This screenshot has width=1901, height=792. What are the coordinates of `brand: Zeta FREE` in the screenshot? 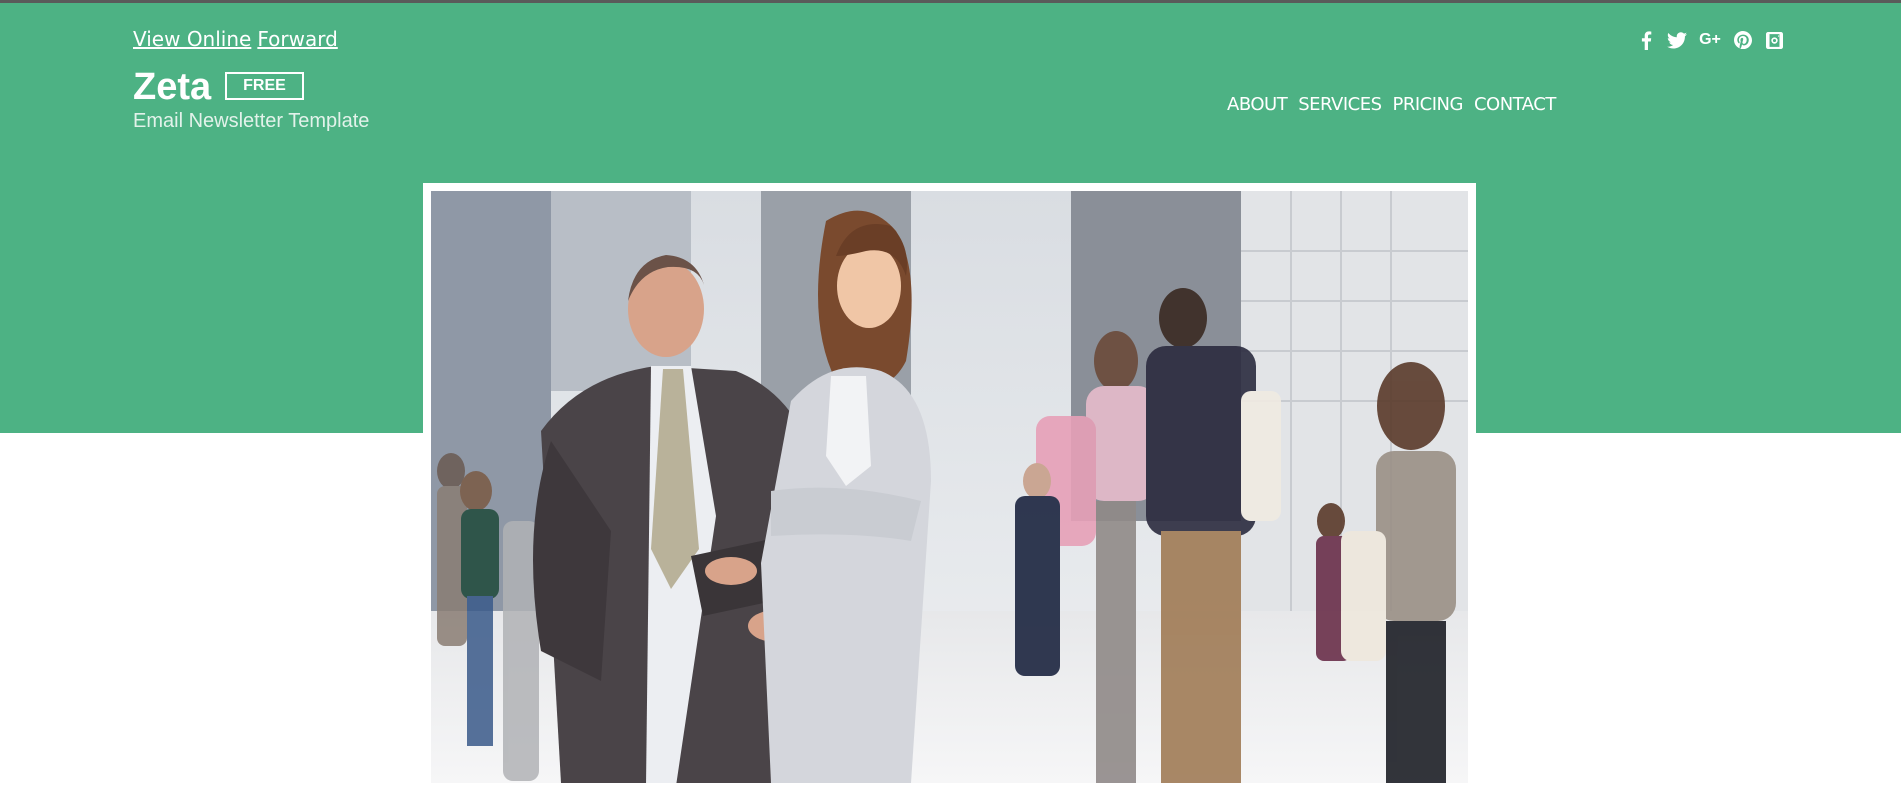 It's located at (218, 87).